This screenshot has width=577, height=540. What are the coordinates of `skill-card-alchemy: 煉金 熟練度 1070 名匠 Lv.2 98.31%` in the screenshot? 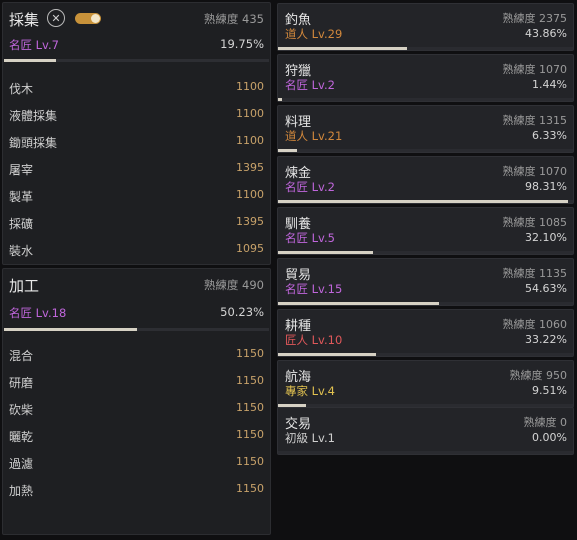 It's located at (425, 180).